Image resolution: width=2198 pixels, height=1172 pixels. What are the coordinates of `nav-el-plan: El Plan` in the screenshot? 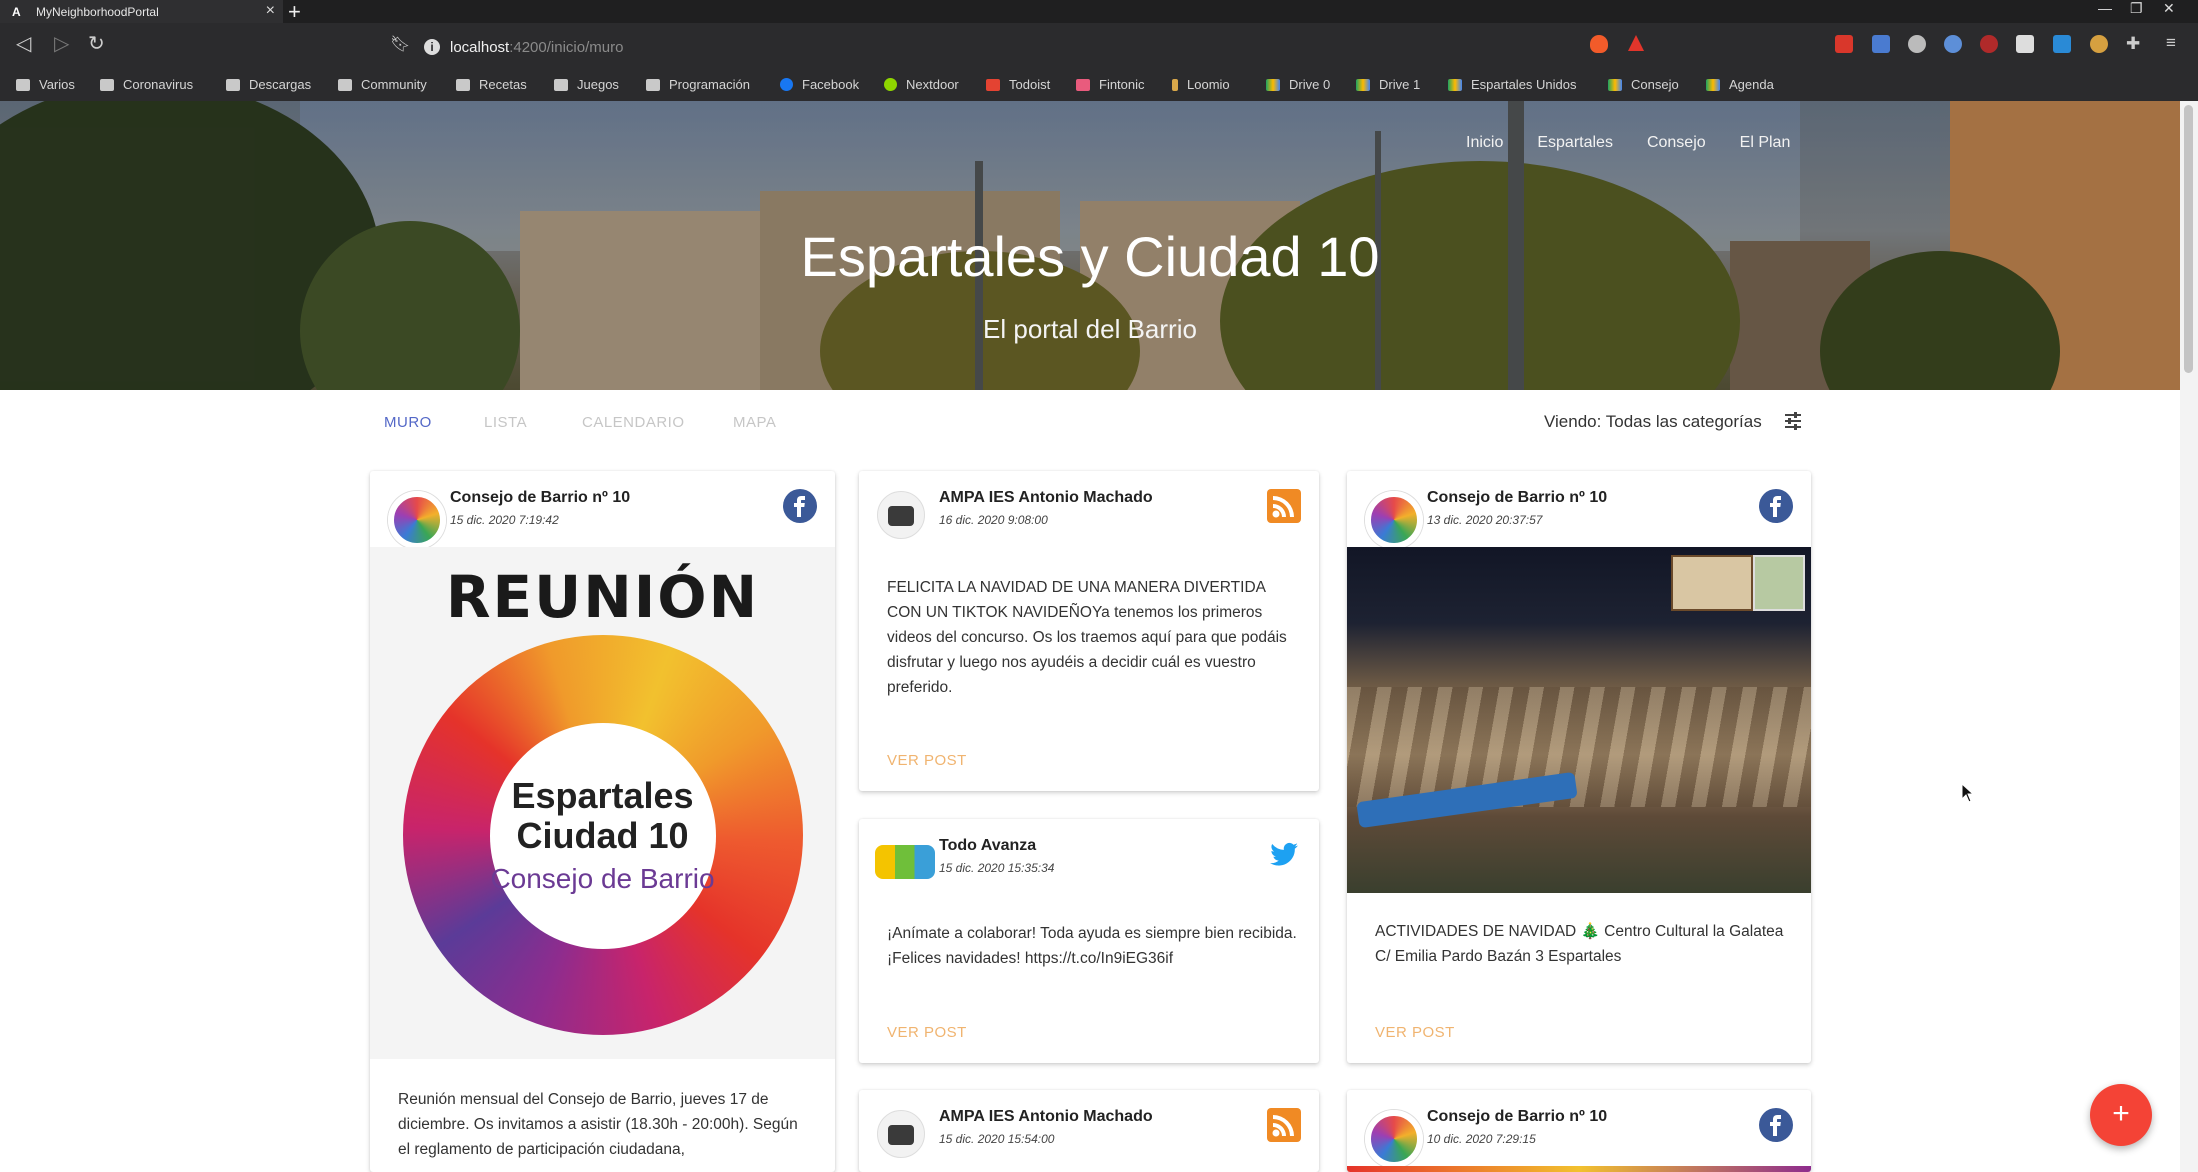 It's located at (1765, 143).